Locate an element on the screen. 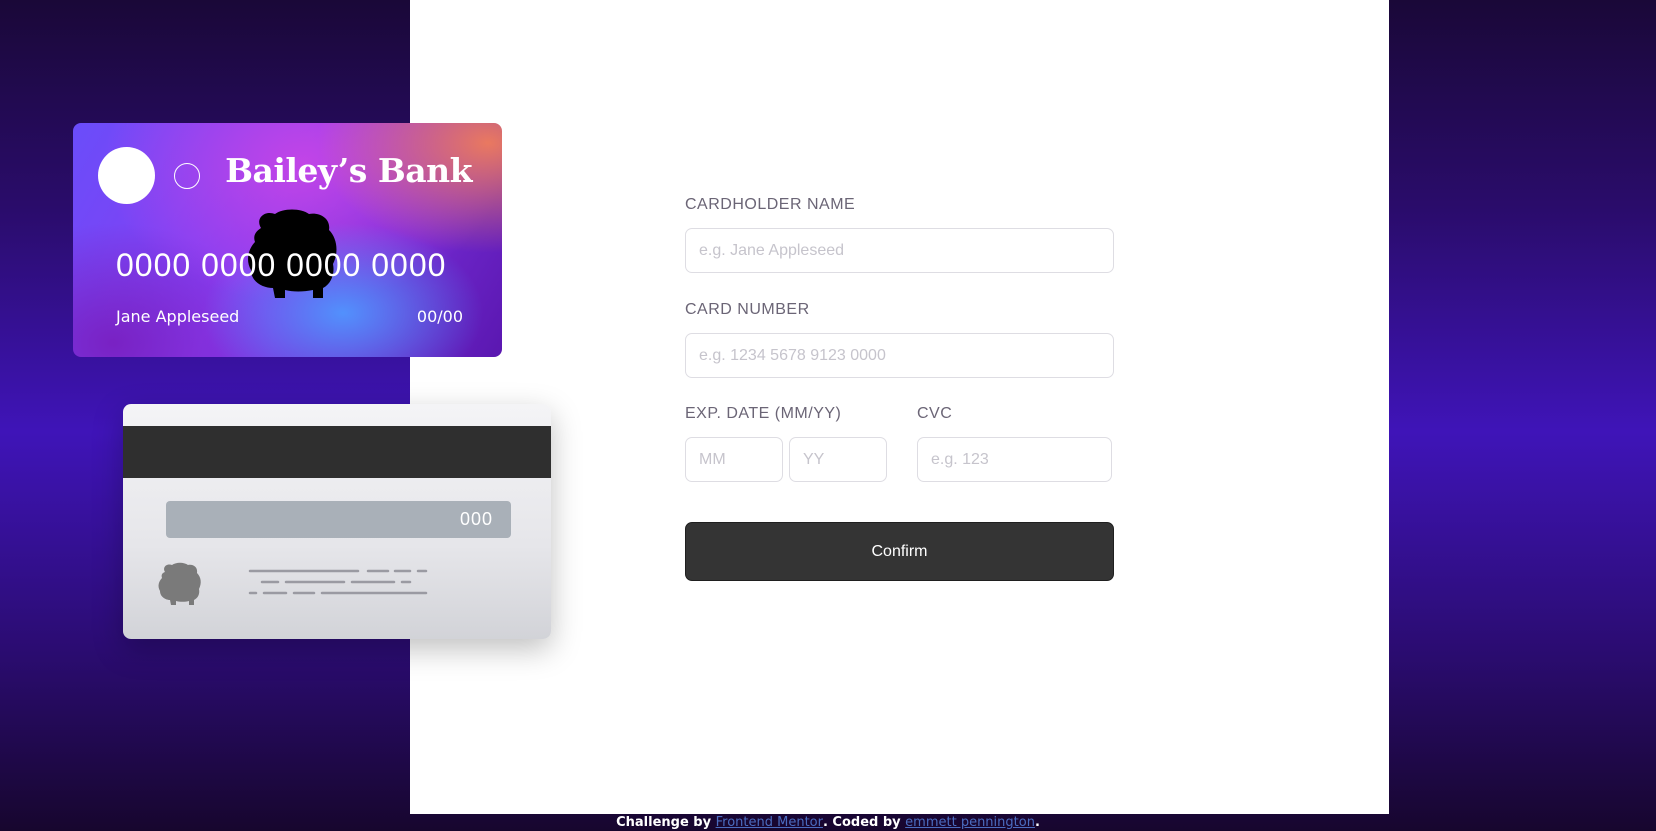 This screenshot has height=831, width=1656. footer-prefix: Challenge by is located at coordinates (666, 822).